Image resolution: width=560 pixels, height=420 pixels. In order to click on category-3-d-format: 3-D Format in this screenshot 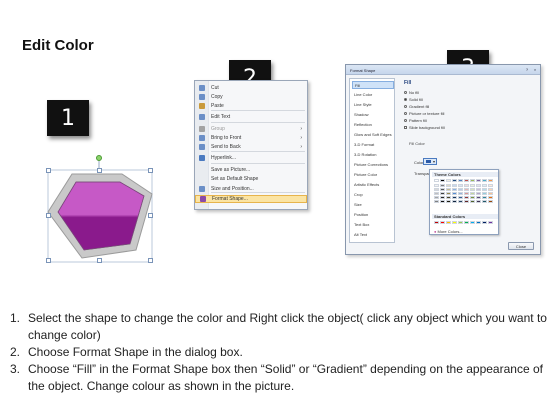, I will do `click(373, 145)`.